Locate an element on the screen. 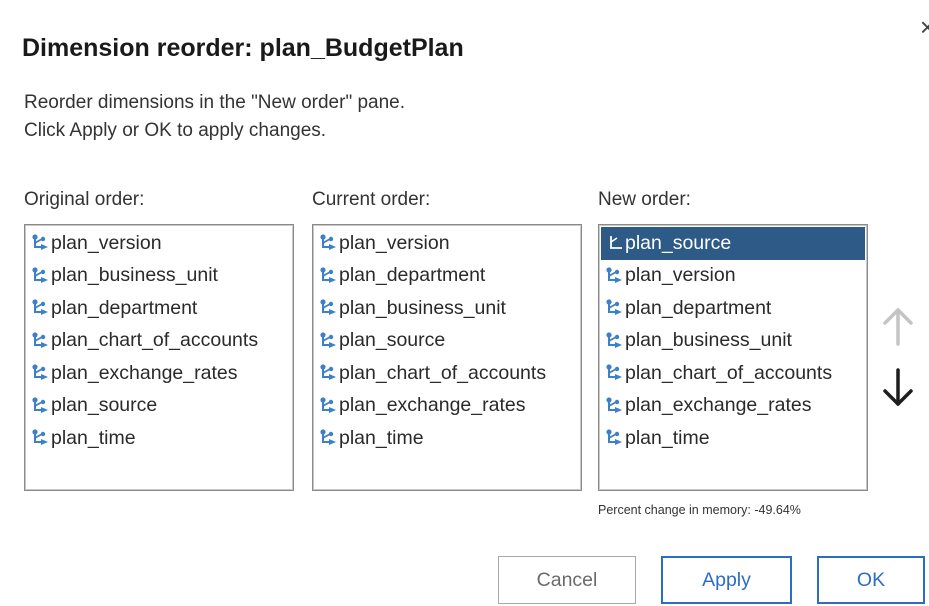 This screenshot has height=606, width=929. arrow-up-icon is located at coordinates (898, 326).